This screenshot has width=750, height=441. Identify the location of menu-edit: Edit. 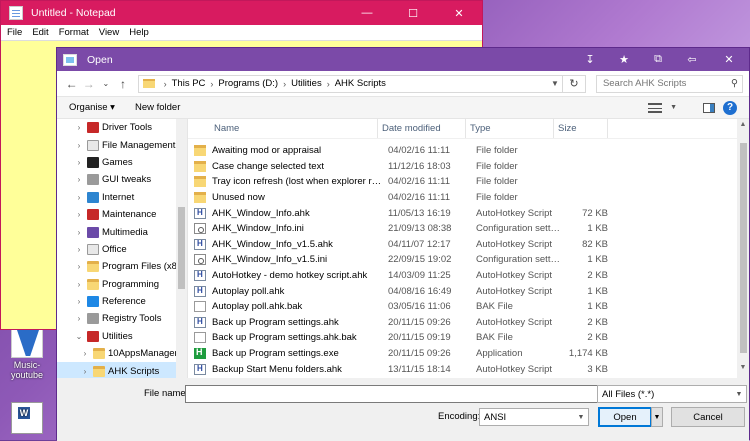
(40, 32).